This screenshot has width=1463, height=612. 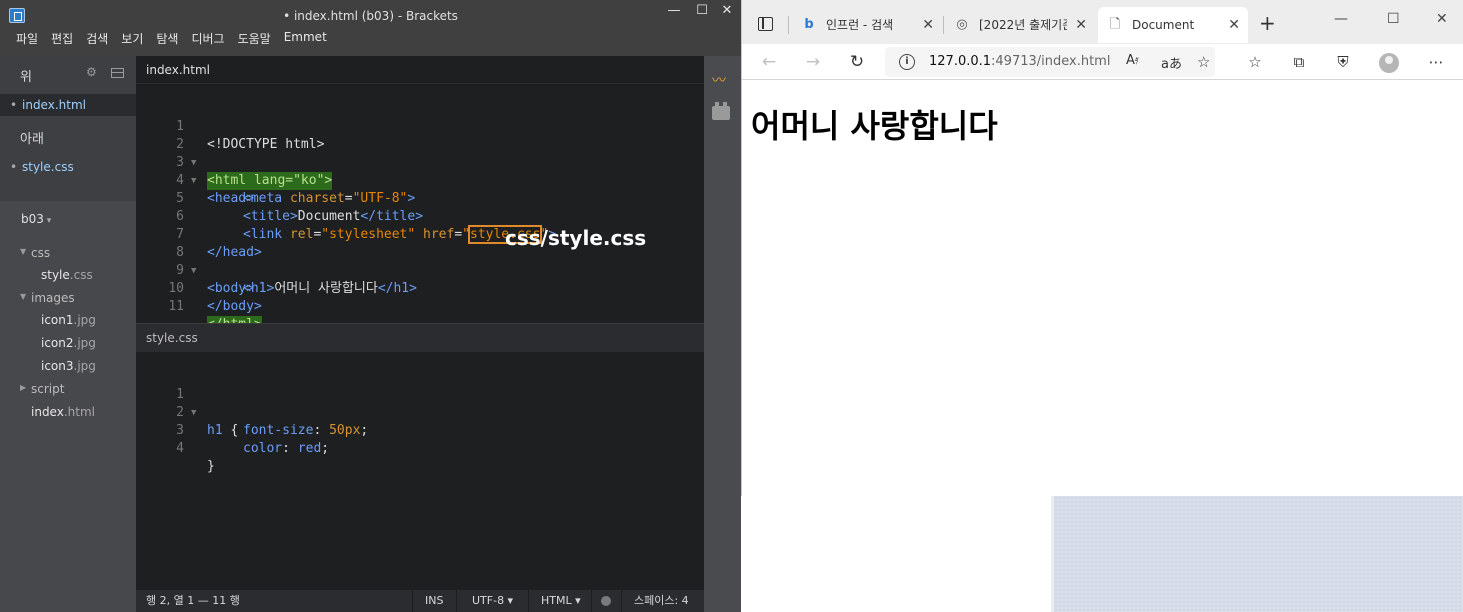 I want to click on project-title: b03, so click(x=36, y=219).